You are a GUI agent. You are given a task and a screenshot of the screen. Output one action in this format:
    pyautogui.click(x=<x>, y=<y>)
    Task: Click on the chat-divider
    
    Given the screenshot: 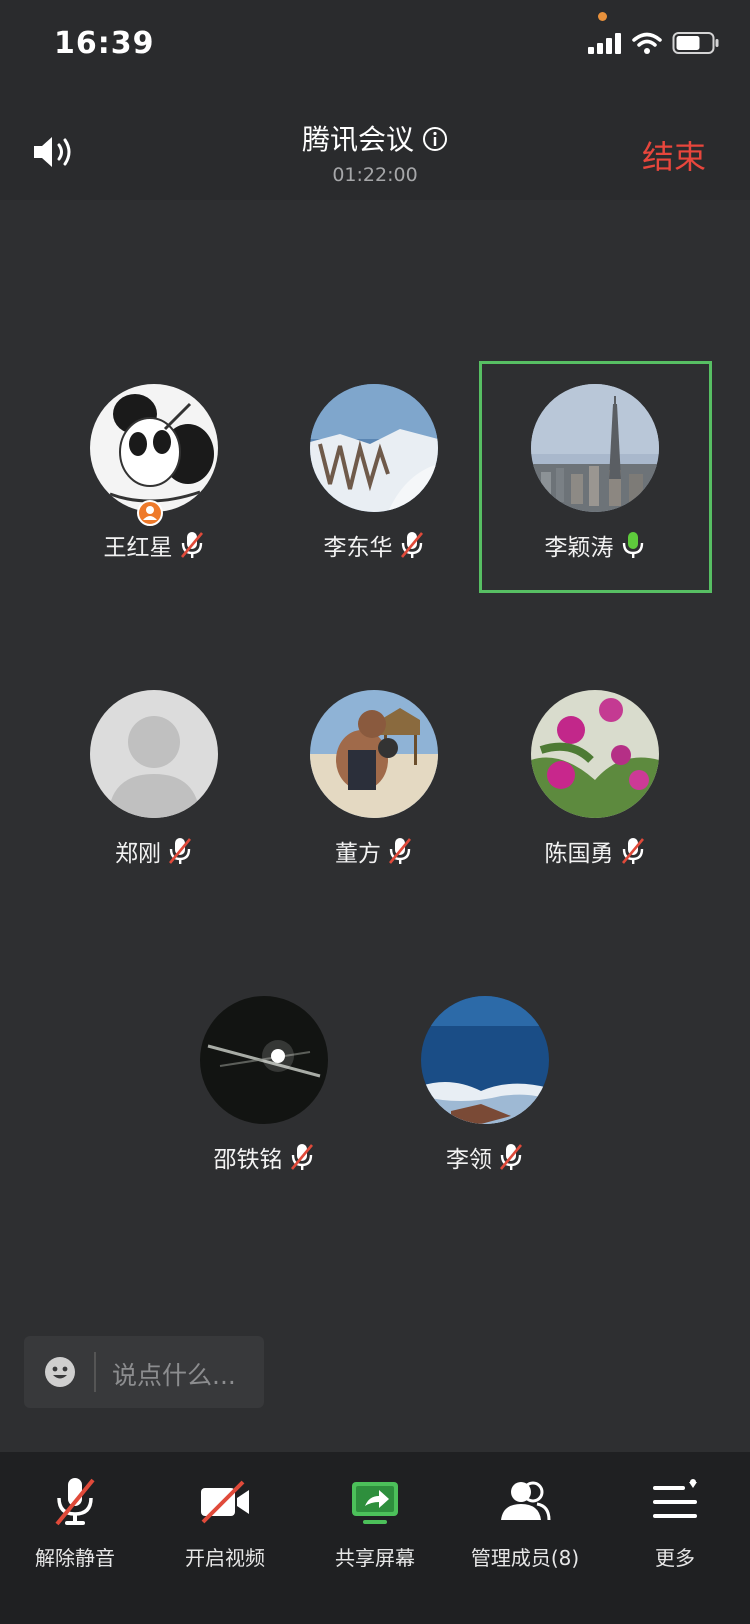 What is the action you would take?
    pyautogui.click(x=95, y=1372)
    